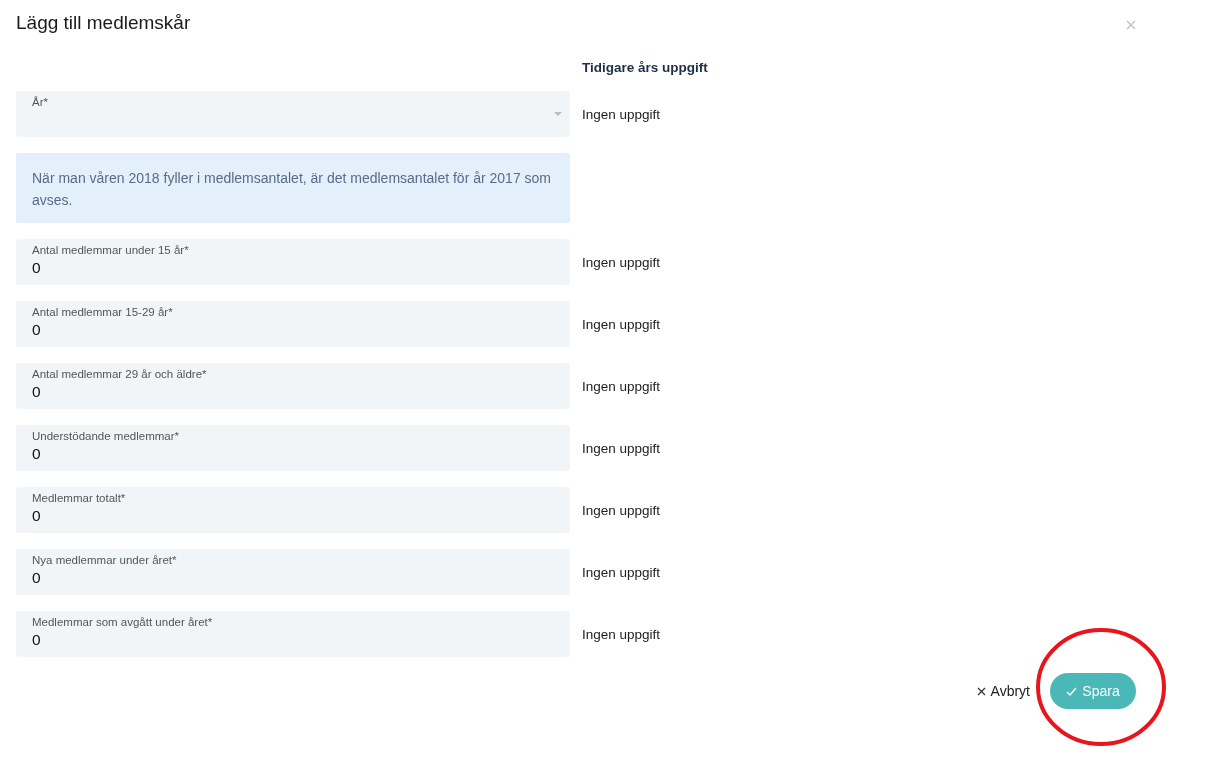 The image size is (1206, 774). I want to click on number-field: Medlemmar totalt* 0, so click(293, 510).